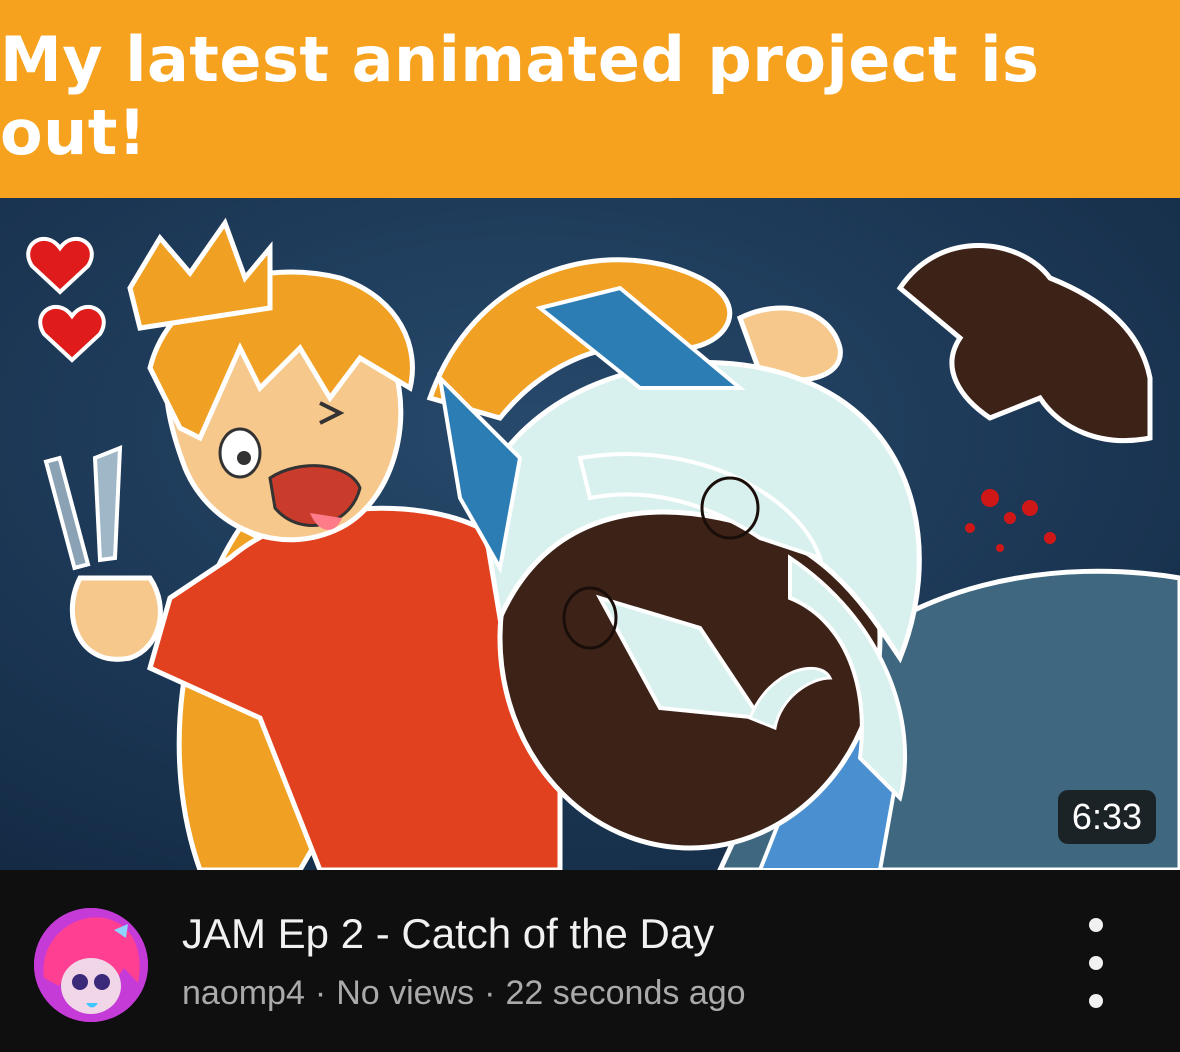  What do you see at coordinates (448, 934) in the screenshot?
I see `video-title: JAM Ep 2 - Catch of the Day` at bounding box center [448, 934].